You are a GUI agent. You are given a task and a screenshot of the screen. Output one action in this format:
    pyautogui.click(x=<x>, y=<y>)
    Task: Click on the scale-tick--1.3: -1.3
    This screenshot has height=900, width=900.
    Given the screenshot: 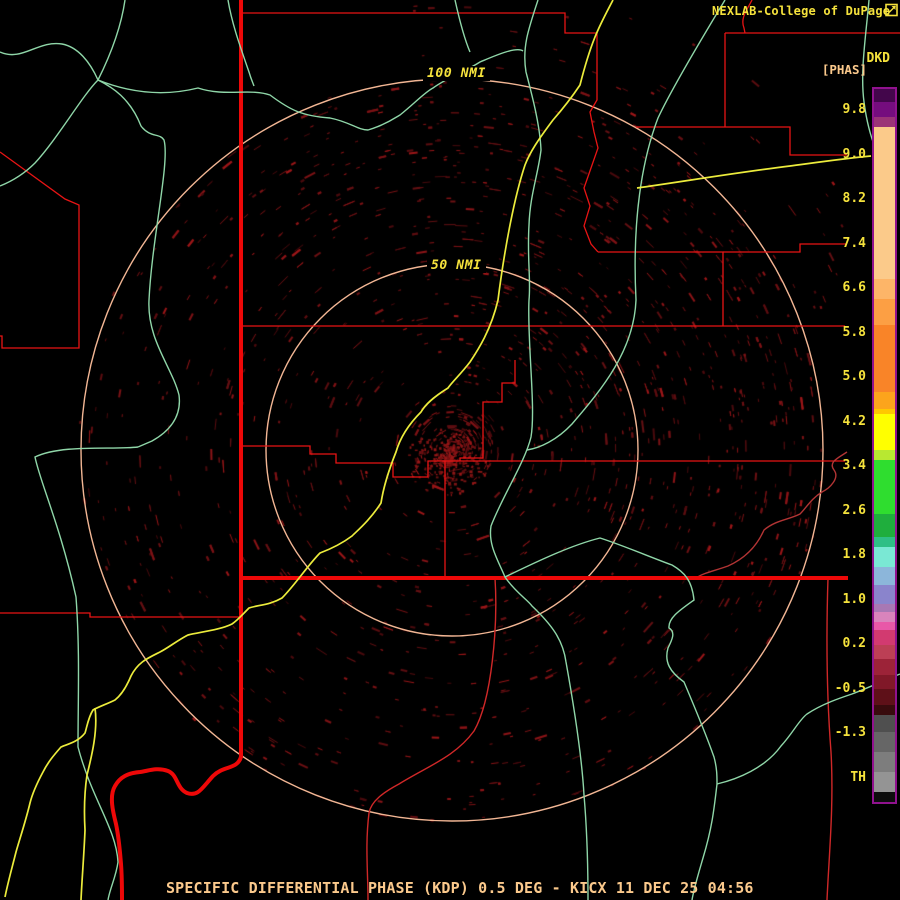 What is the action you would take?
    pyautogui.click(x=850, y=732)
    